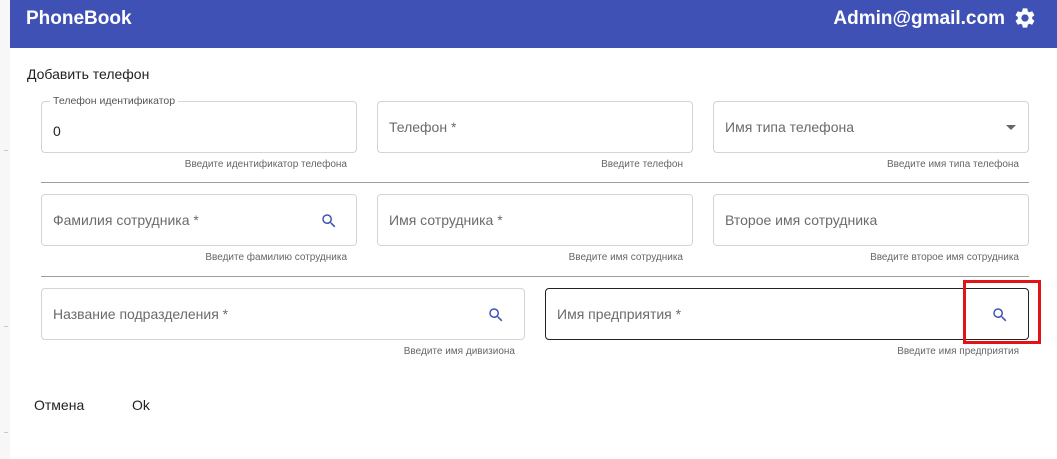 The image size is (1057, 459). What do you see at coordinates (801, 220) in the screenshot?
I see `middle-name-placeholder: Второе имя сотрудника` at bounding box center [801, 220].